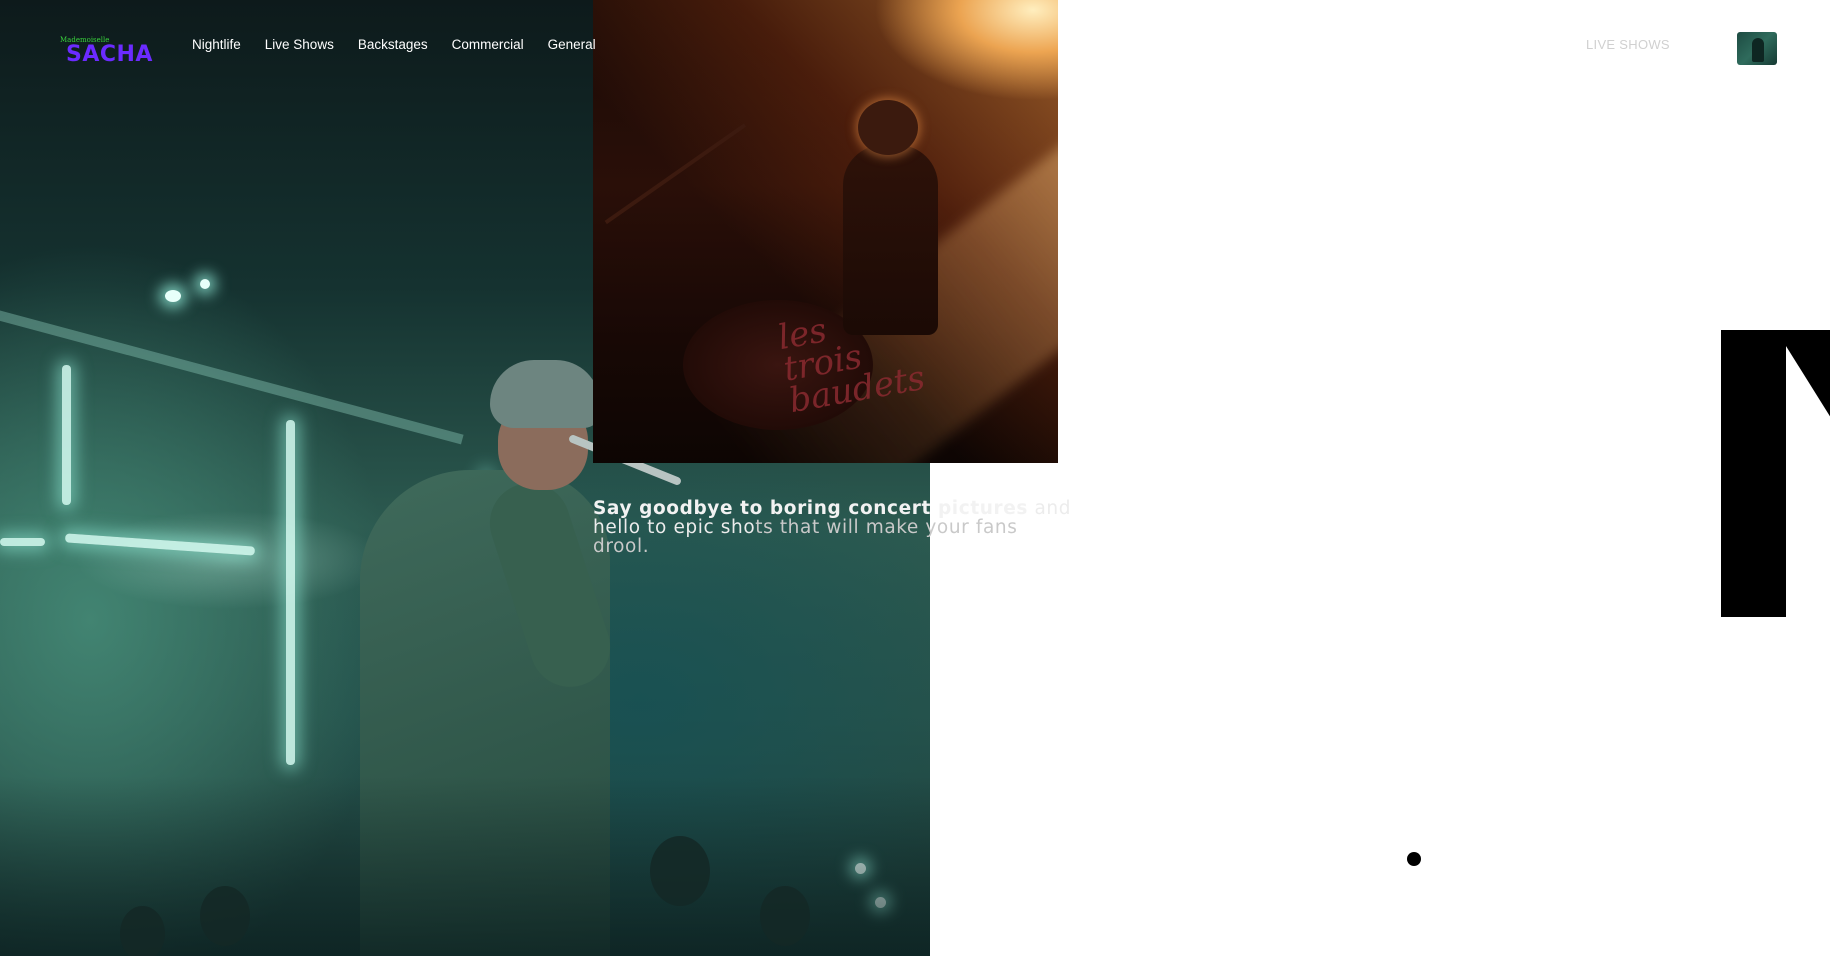  What do you see at coordinates (572, 45) in the screenshot?
I see `nav-item-general: General` at bounding box center [572, 45].